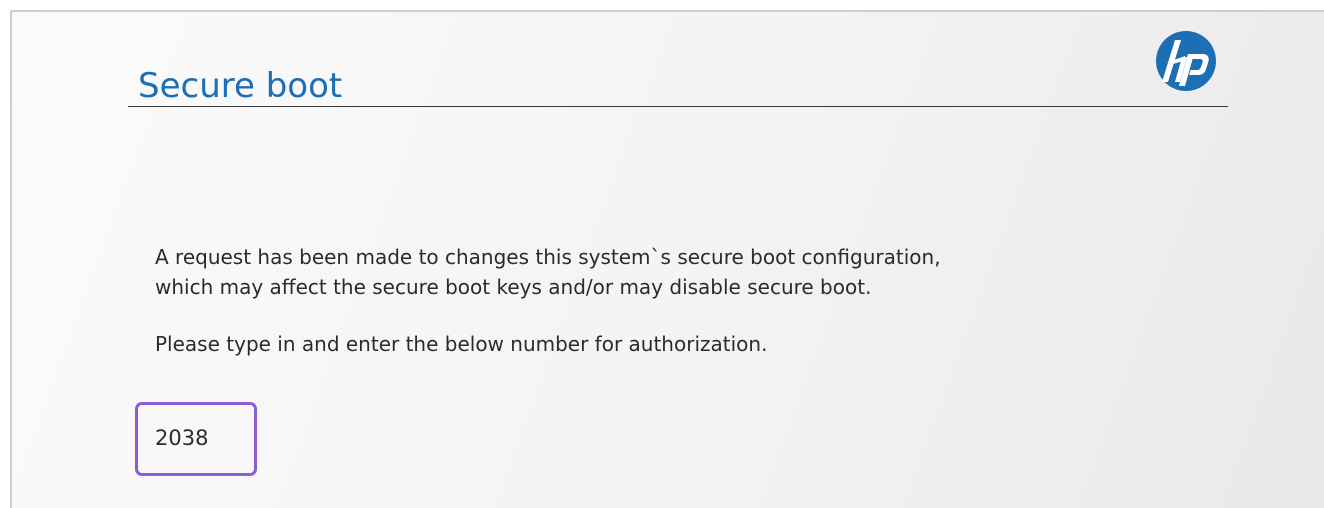 The height and width of the screenshot is (508, 1324). Describe the element at coordinates (678, 106) in the screenshot. I see `title-divider` at that location.